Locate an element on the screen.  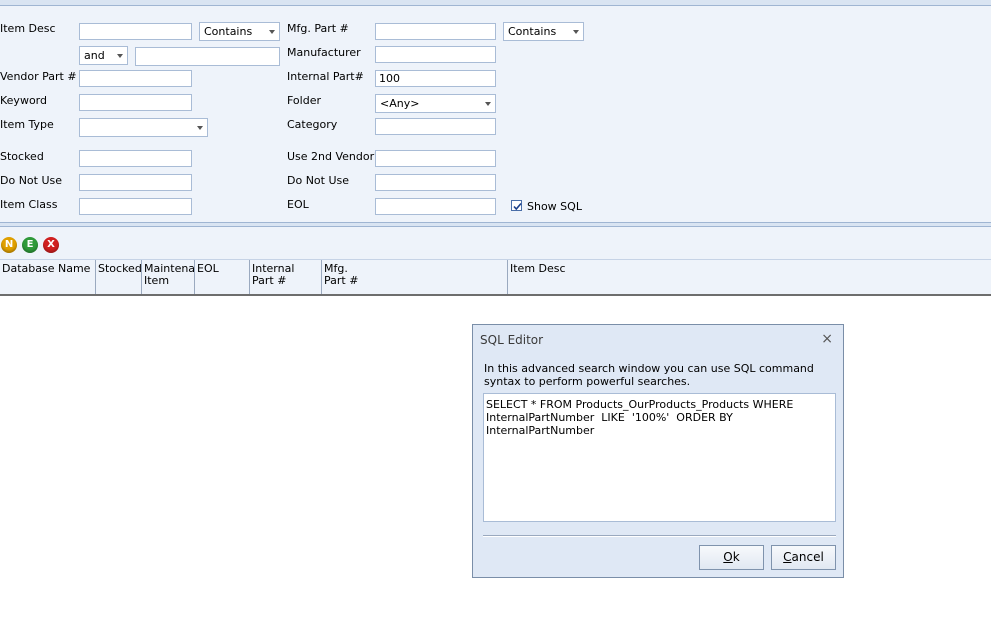
close-icon: × is located at coordinates (827, 339).